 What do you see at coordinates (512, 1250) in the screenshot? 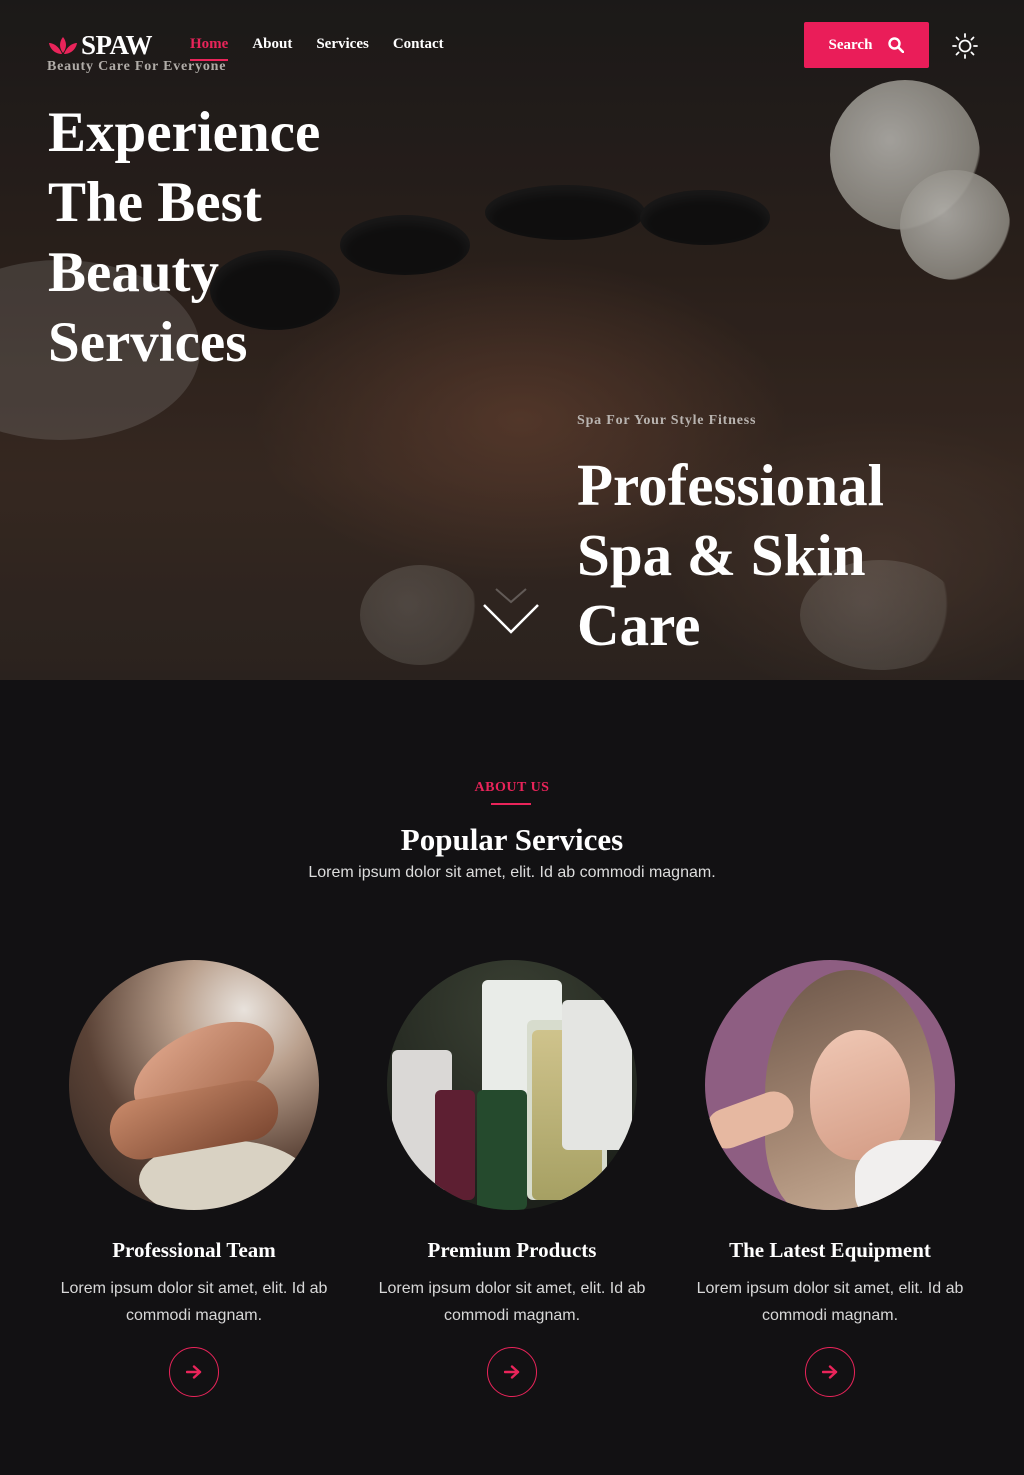
I see `service-title: Premium Products` at bounding box center [512, 1250].